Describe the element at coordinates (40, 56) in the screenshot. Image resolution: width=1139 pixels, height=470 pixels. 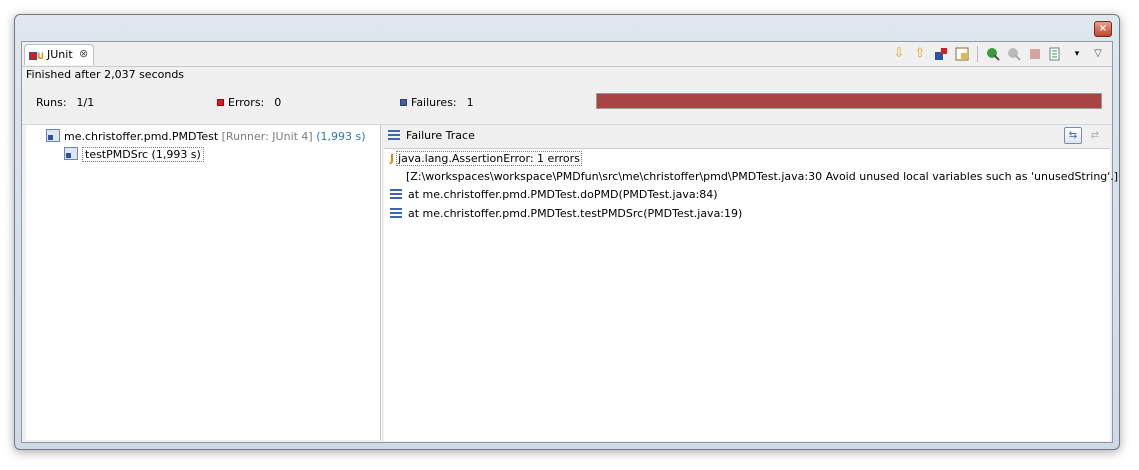
I see `svg-text: U` at that location.